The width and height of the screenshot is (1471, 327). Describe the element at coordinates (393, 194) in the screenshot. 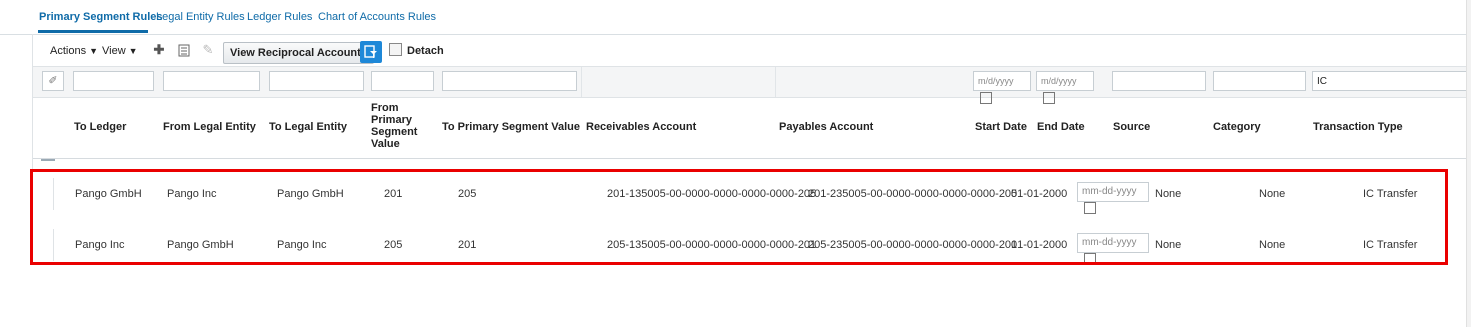

I see `cell-from-primary-segment: 201` at that location.